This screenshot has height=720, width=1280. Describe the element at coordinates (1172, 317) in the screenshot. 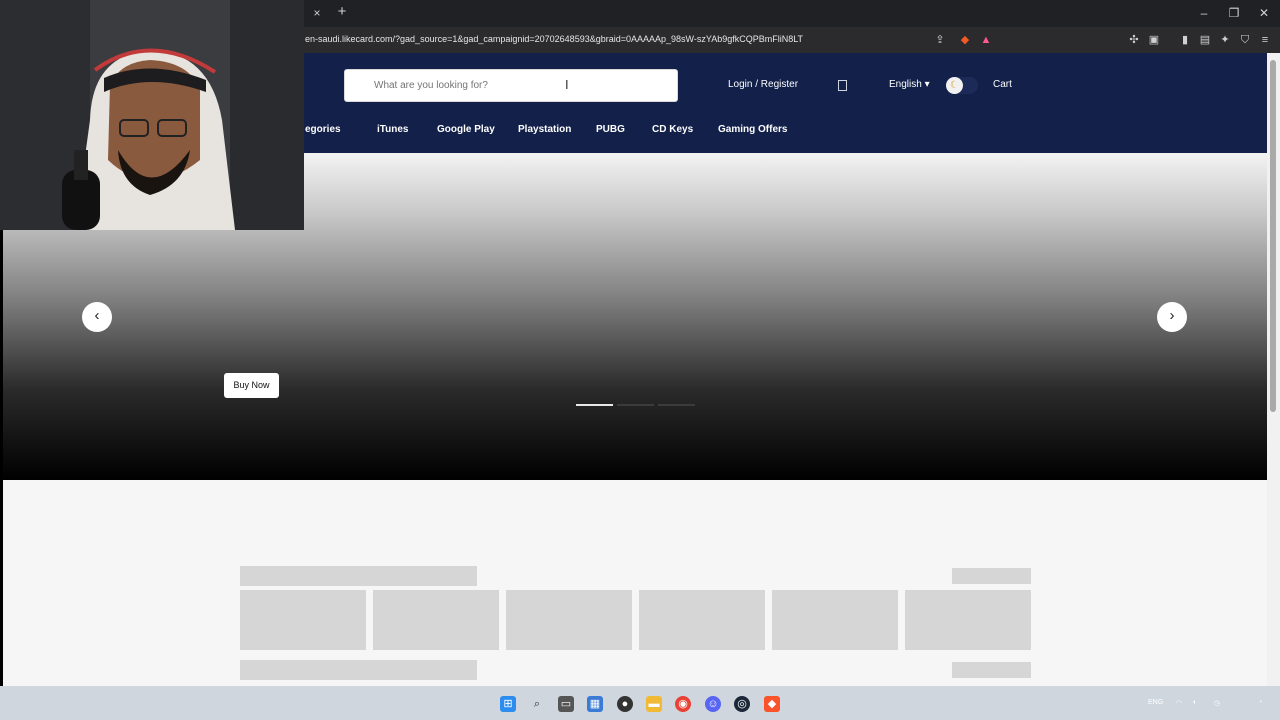

I see `carousel-next-button: ›` at that location.